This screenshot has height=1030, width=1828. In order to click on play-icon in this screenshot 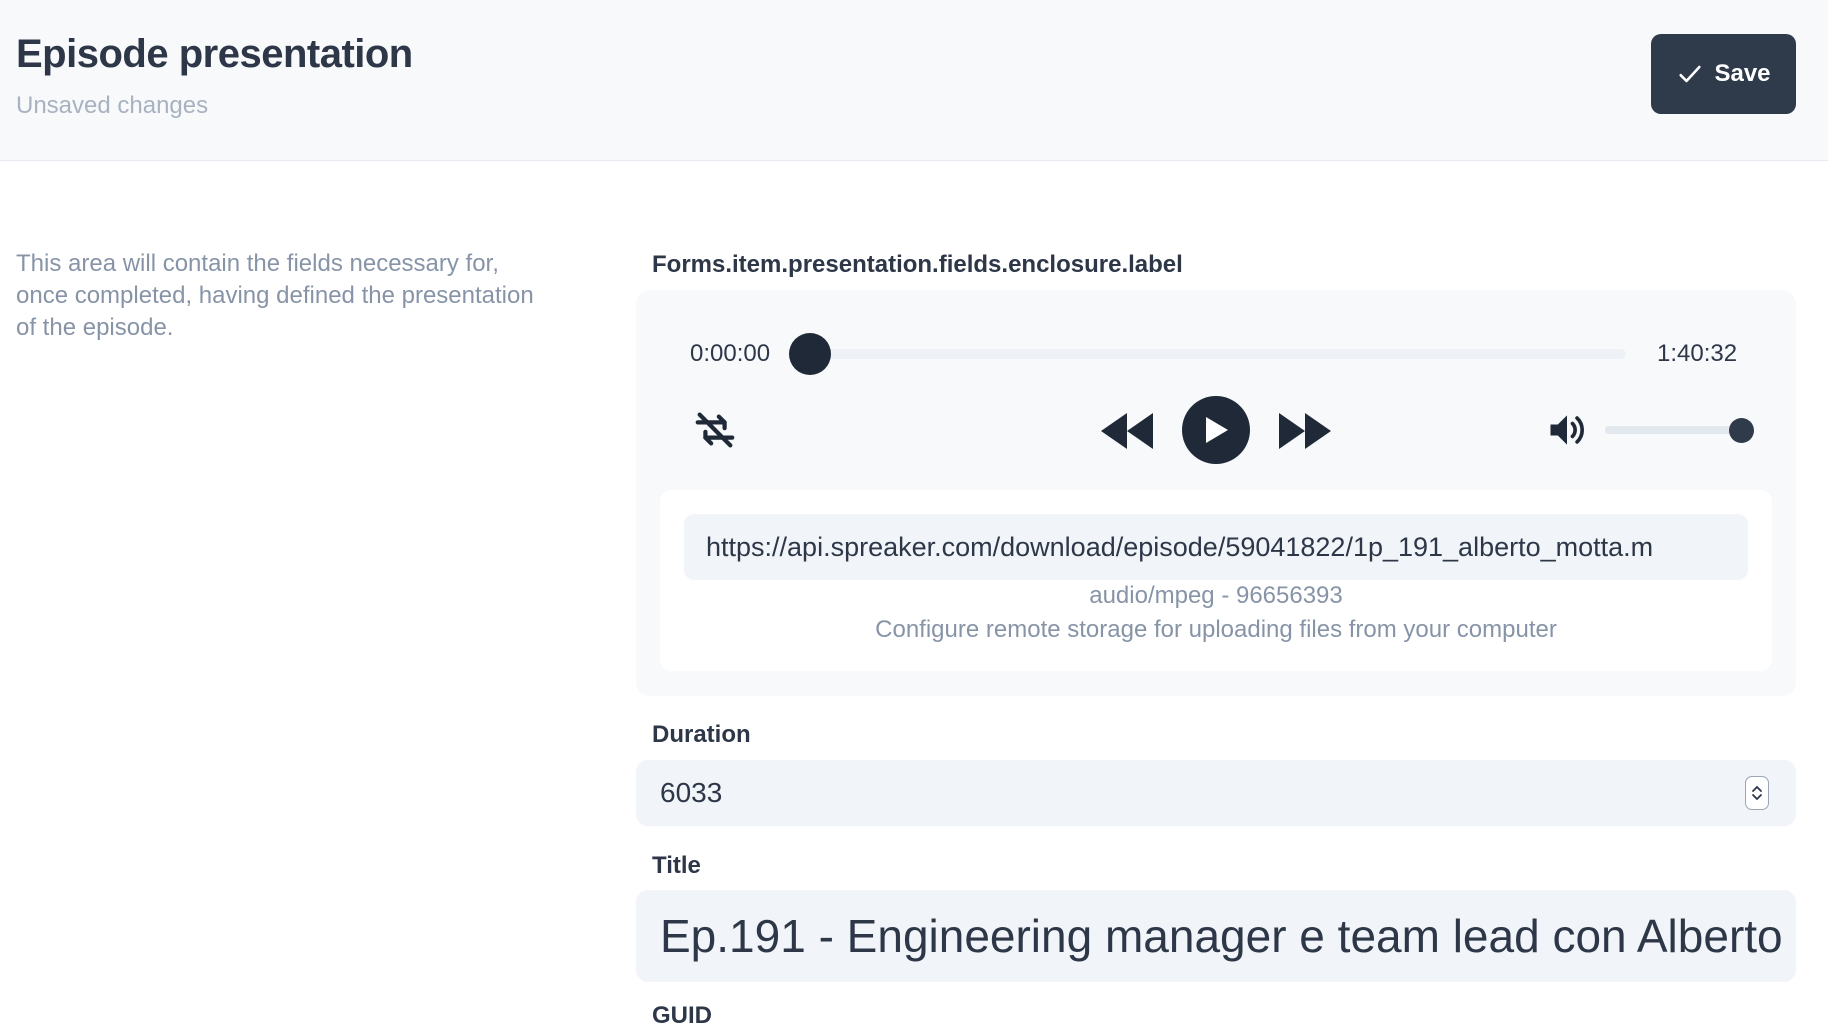, I will do `click(1217, 430)`.